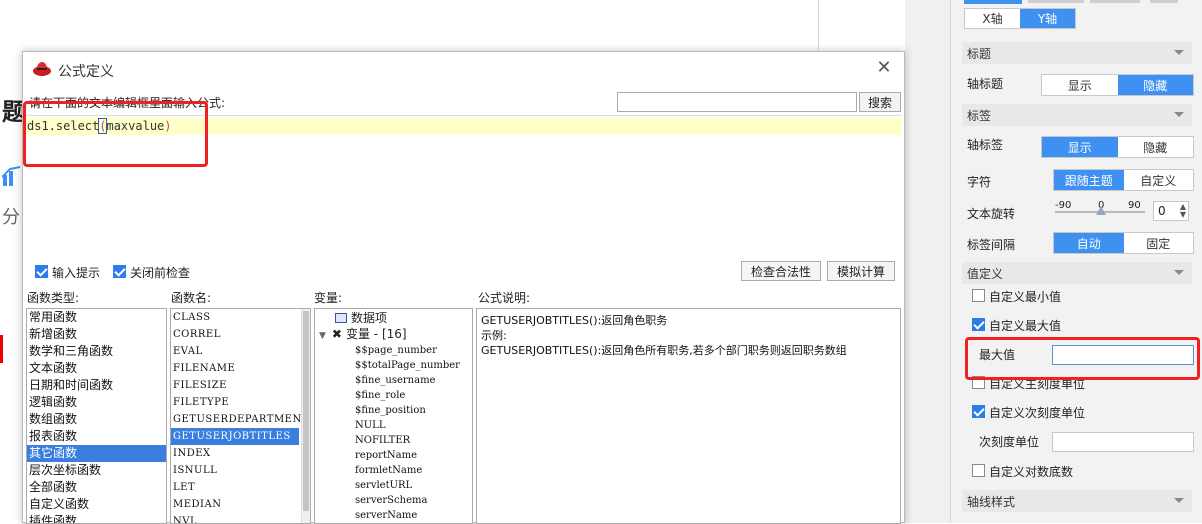 This screenshot has height=524, width=1202. What do you see at coordinates (1047, 18) in the screenshot?
I see `tab-y-axis: Y轴` at bounding box center [1047, 18].